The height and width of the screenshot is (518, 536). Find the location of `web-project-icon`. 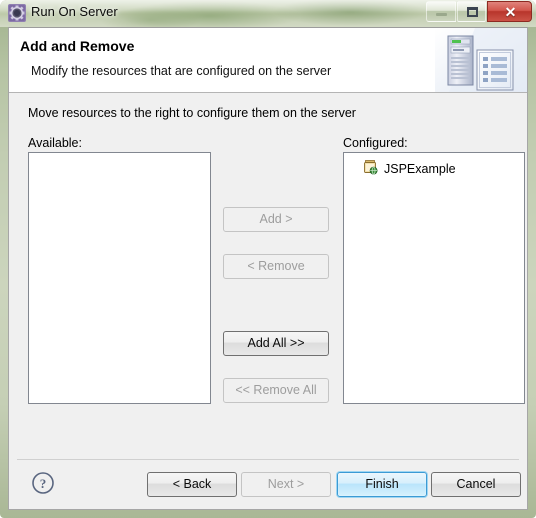

web-project-icon is located at coordinates (370, 168).